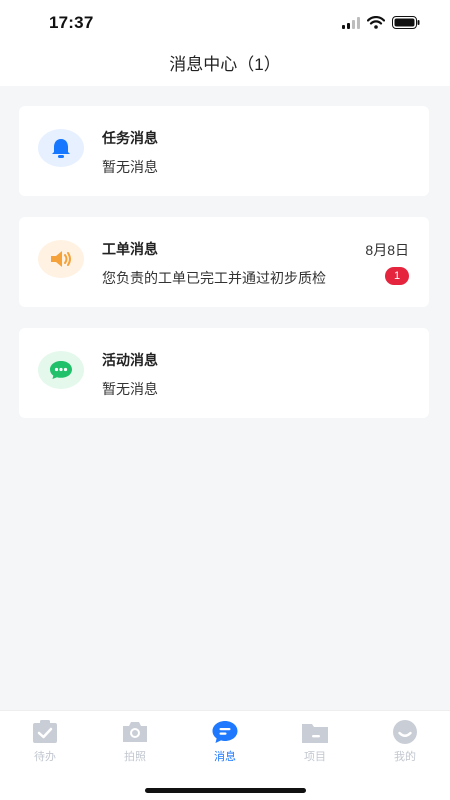  What do you see at coordinates (225, 790) in the screenshot?
I see `home-indicator` at bounding box center [225, 790].